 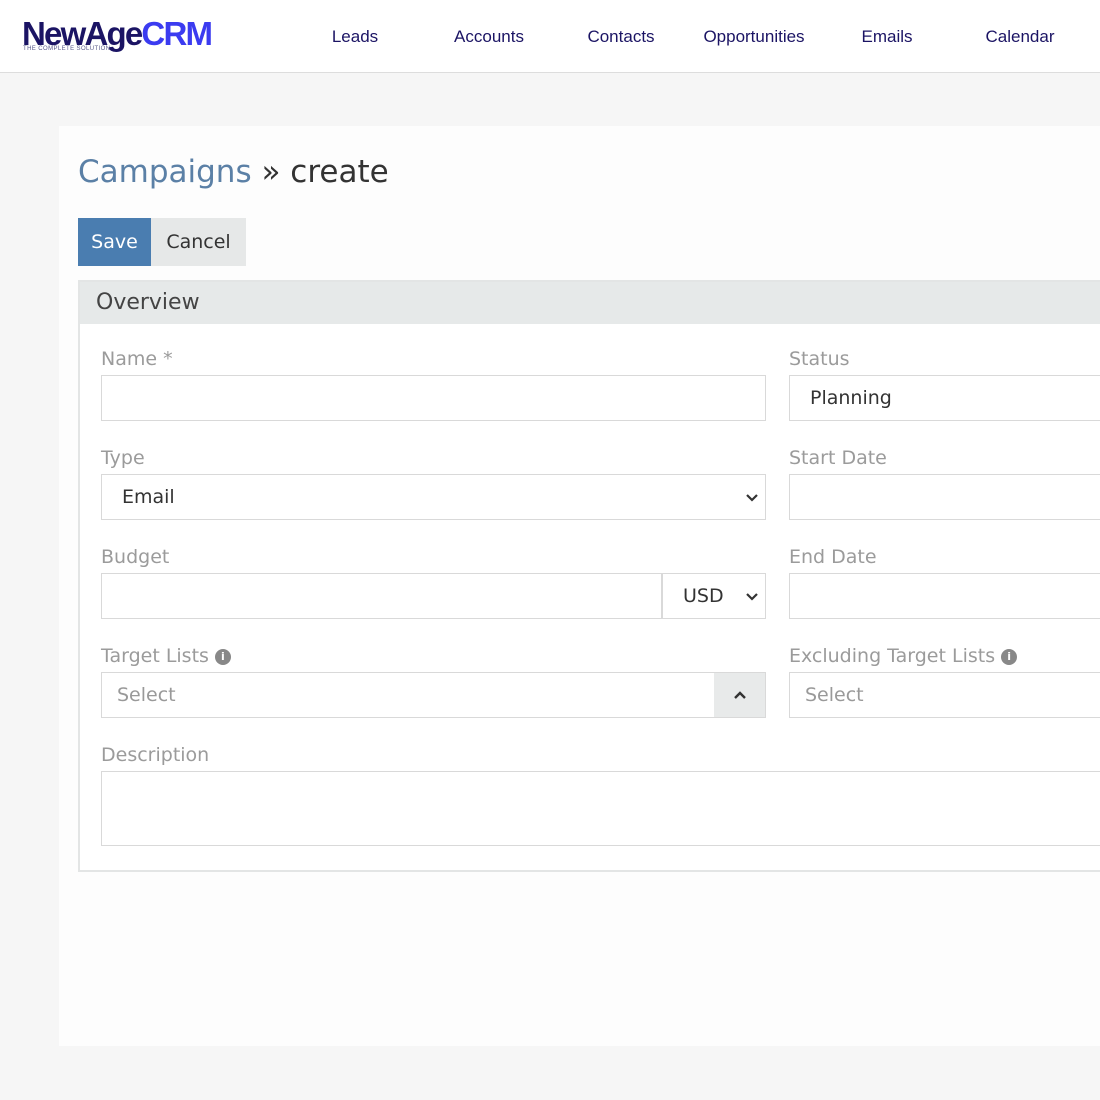 I want to click on cancel-button: Cancel, so click(x=198, y=242).